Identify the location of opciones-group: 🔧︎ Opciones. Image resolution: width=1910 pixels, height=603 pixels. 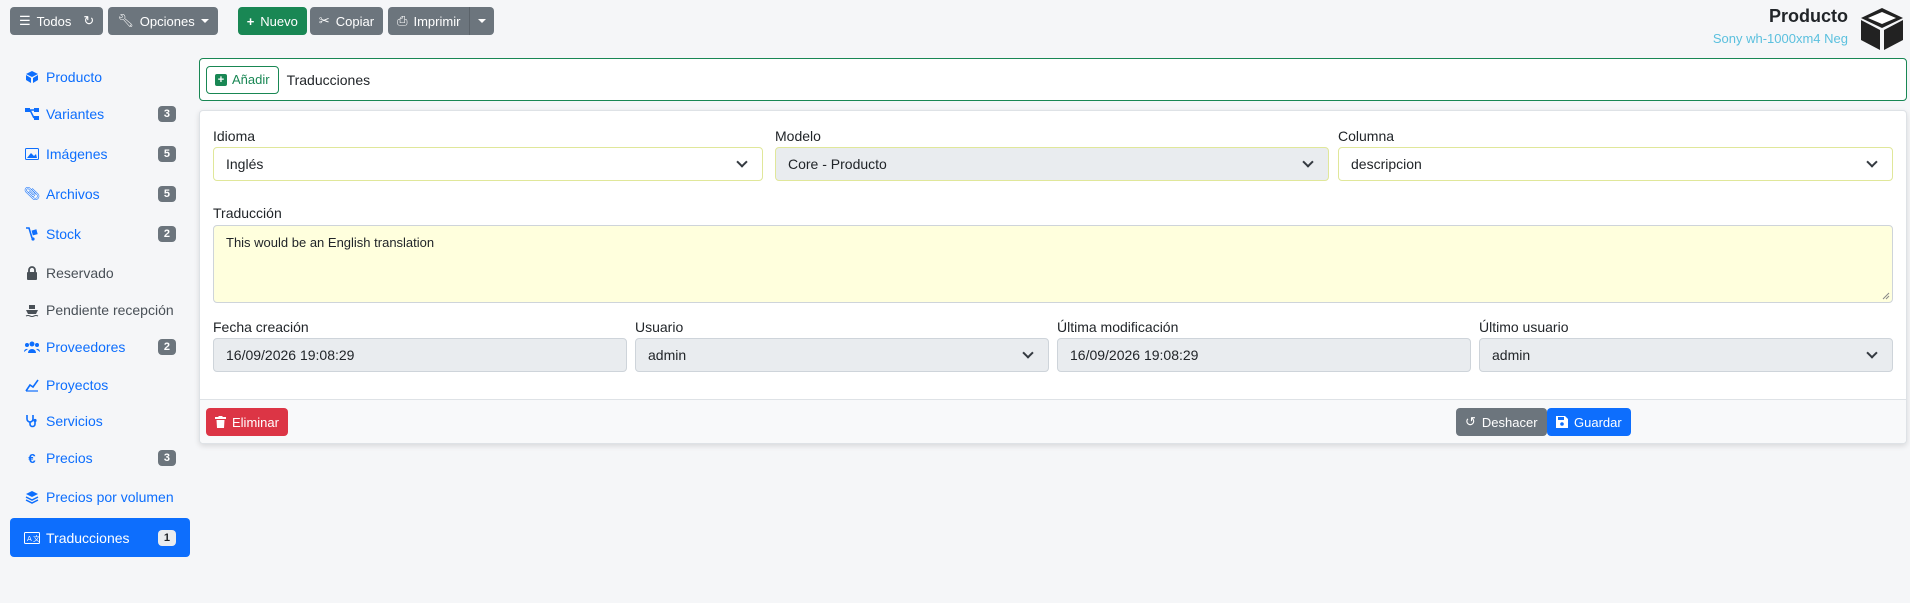
(163, 21).